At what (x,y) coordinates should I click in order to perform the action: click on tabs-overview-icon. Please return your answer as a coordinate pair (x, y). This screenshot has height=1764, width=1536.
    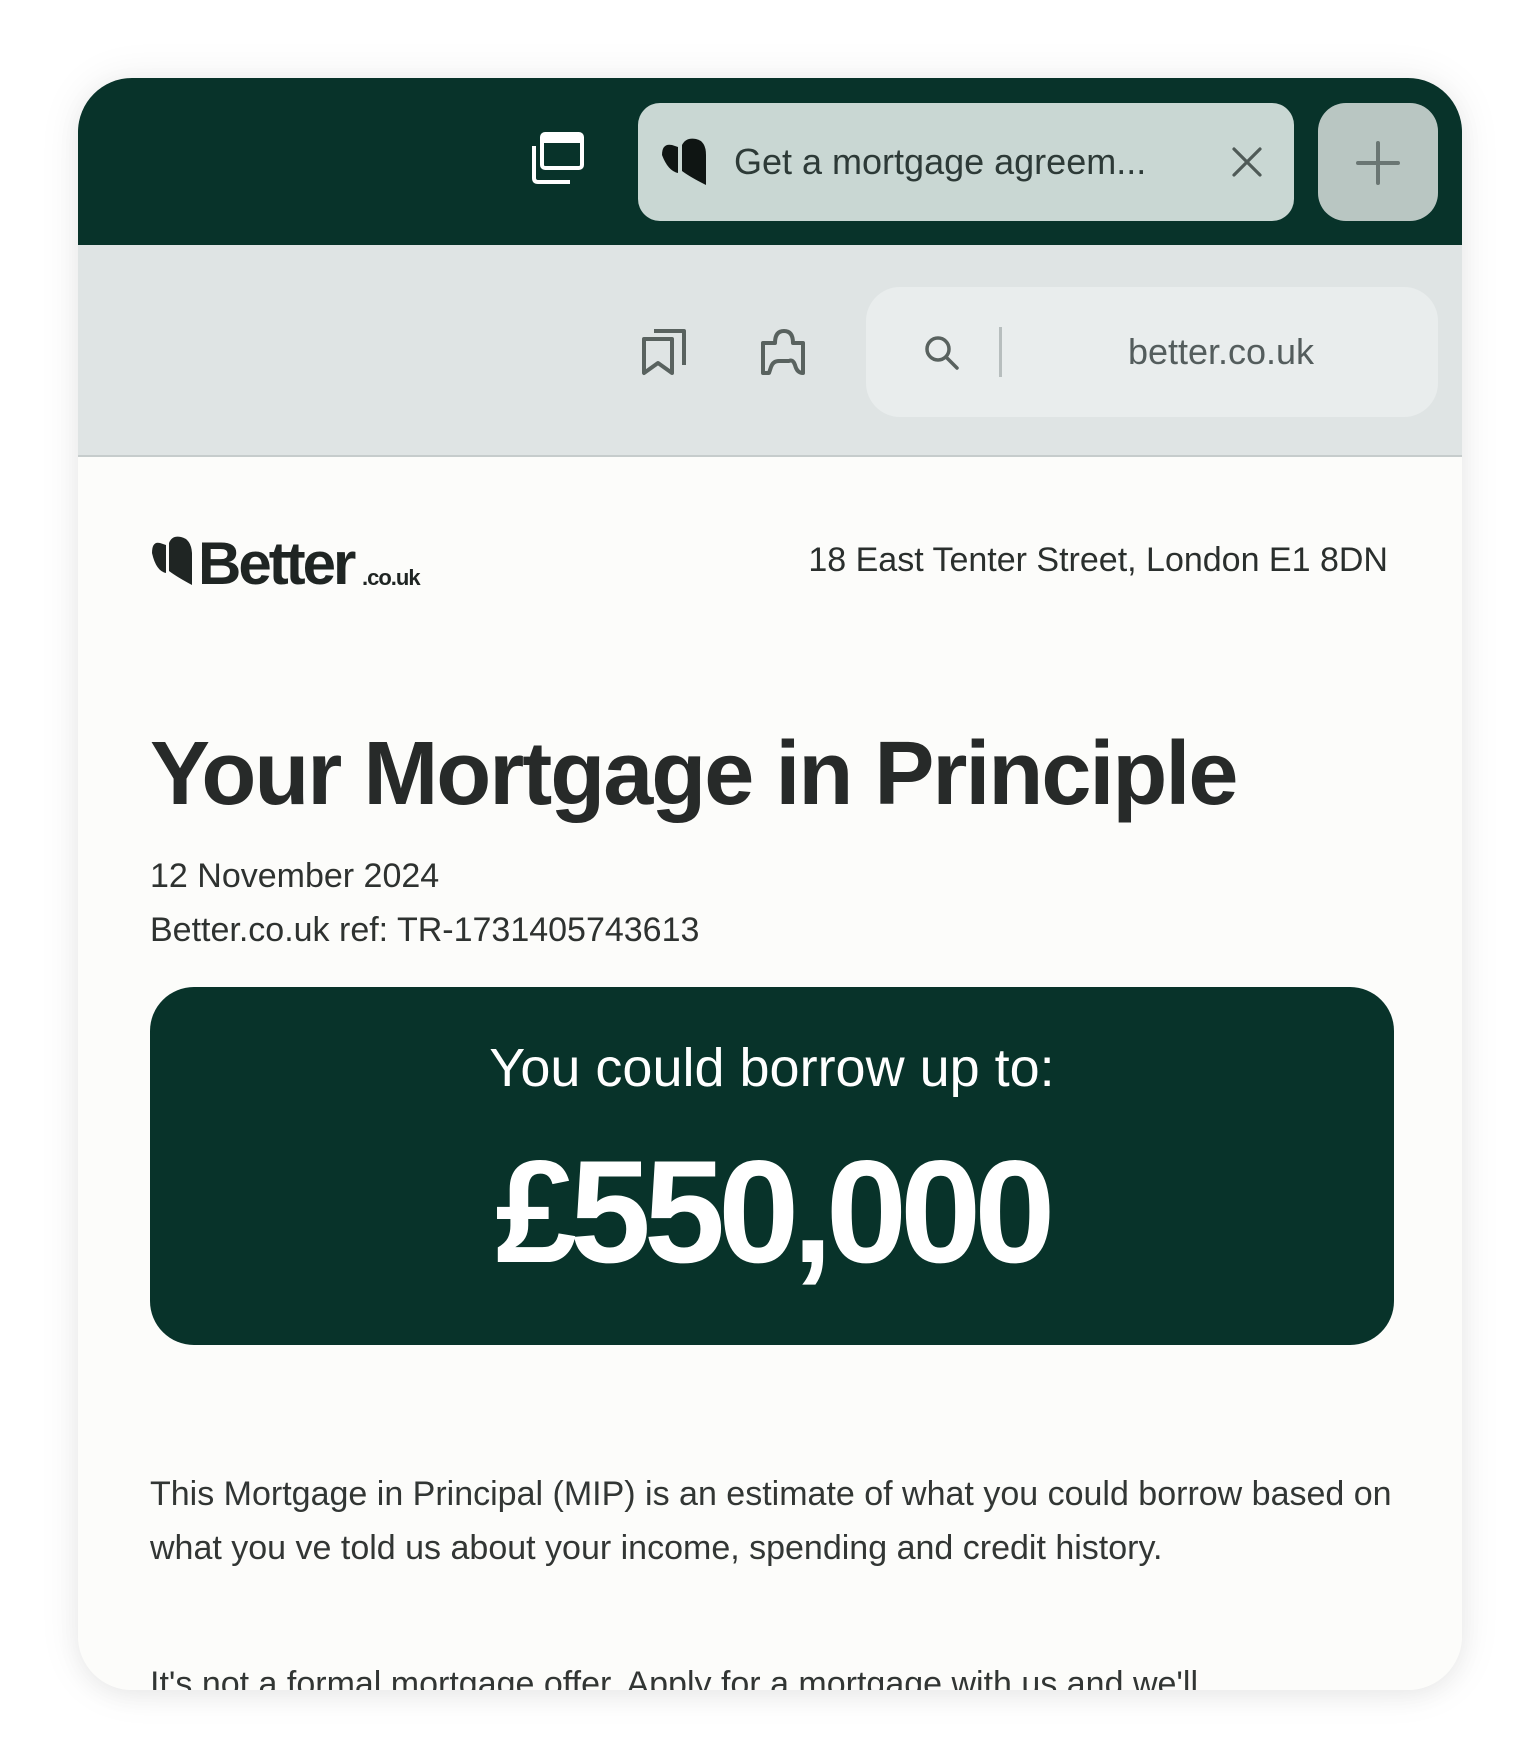
    Looking at the image, I should click on (558, 160).